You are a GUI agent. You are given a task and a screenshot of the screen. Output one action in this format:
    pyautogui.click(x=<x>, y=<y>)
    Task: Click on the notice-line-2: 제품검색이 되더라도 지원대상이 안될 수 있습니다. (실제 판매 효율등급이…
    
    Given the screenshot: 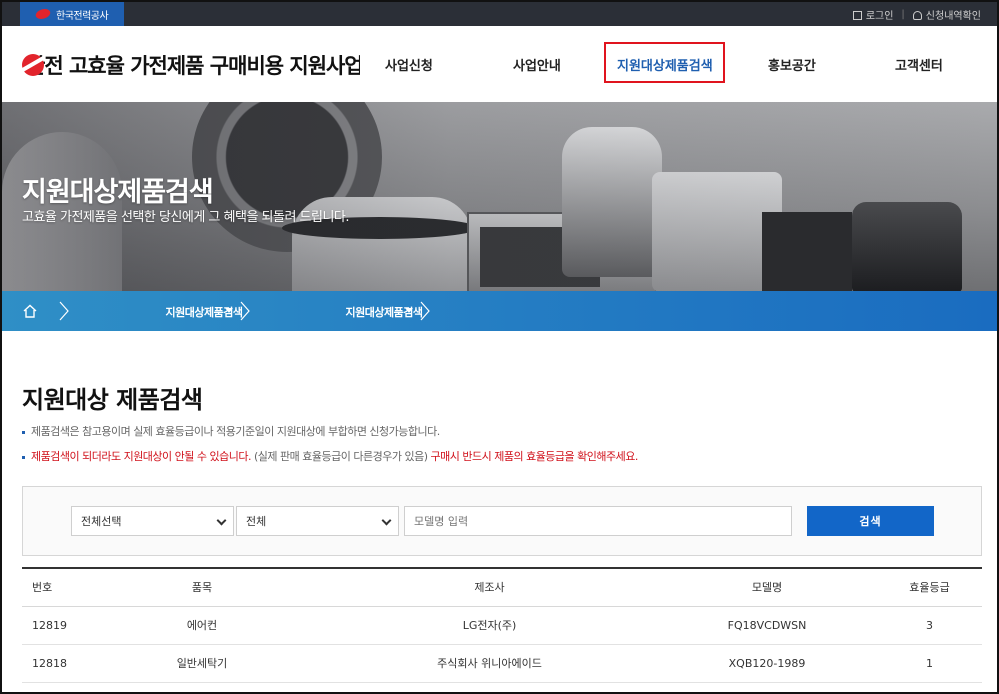 What is the action you would take?
    pyautogui.click(x=330, y=456)
    